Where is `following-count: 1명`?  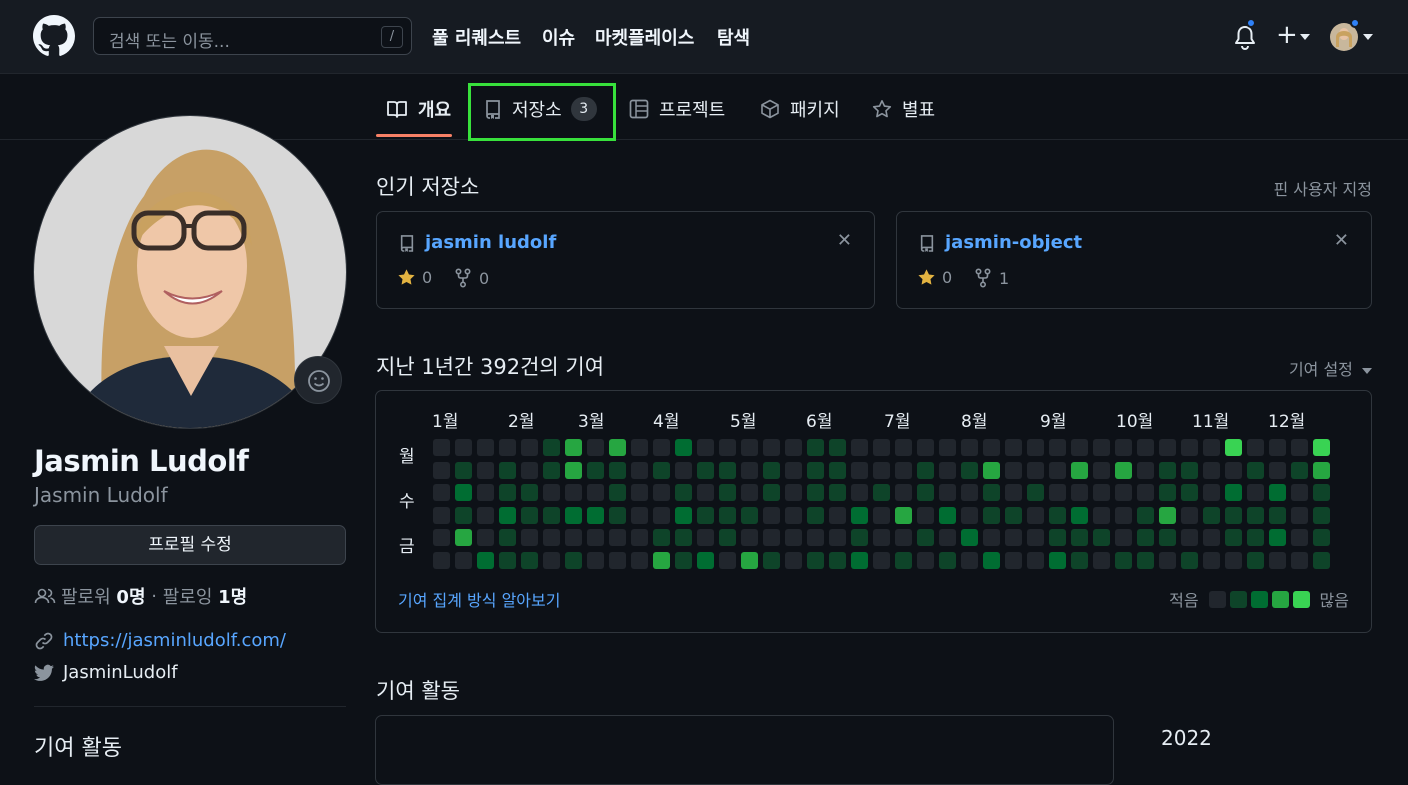
following-count: 1명 is located at coordinates (232, 596).